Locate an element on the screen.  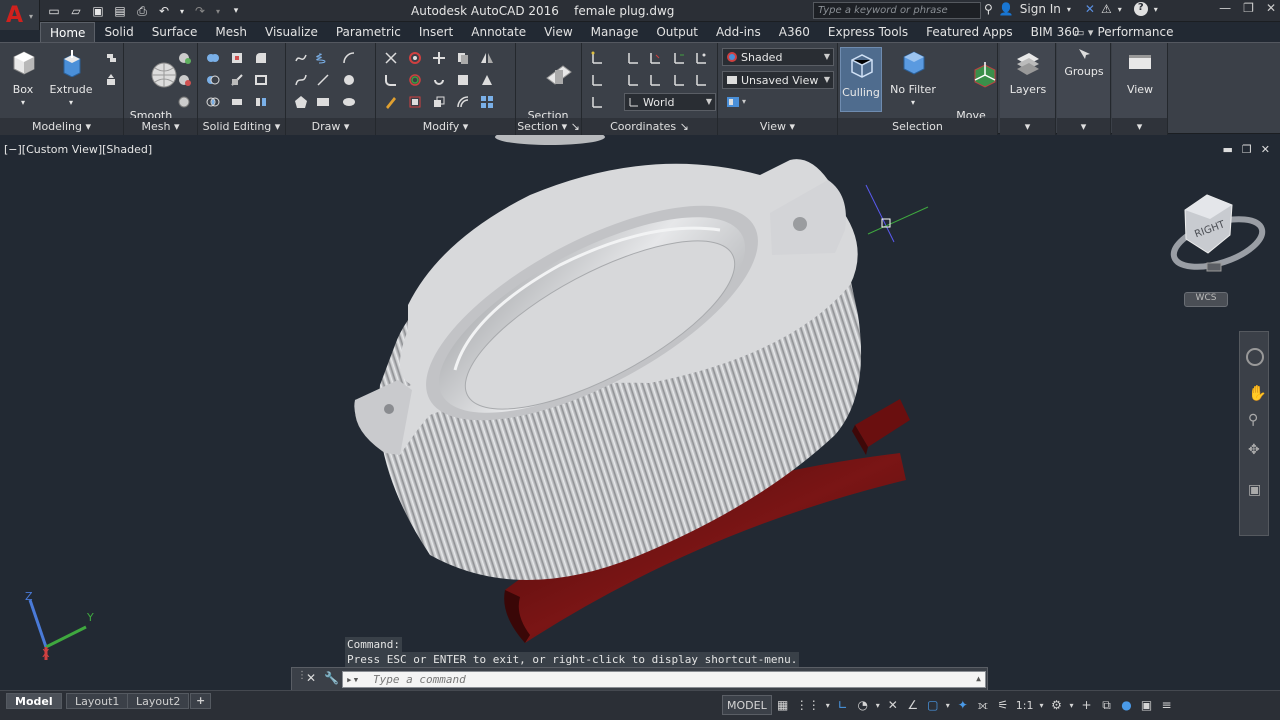
panel-view-title: View ▾ is located at coordinates (777, 126).